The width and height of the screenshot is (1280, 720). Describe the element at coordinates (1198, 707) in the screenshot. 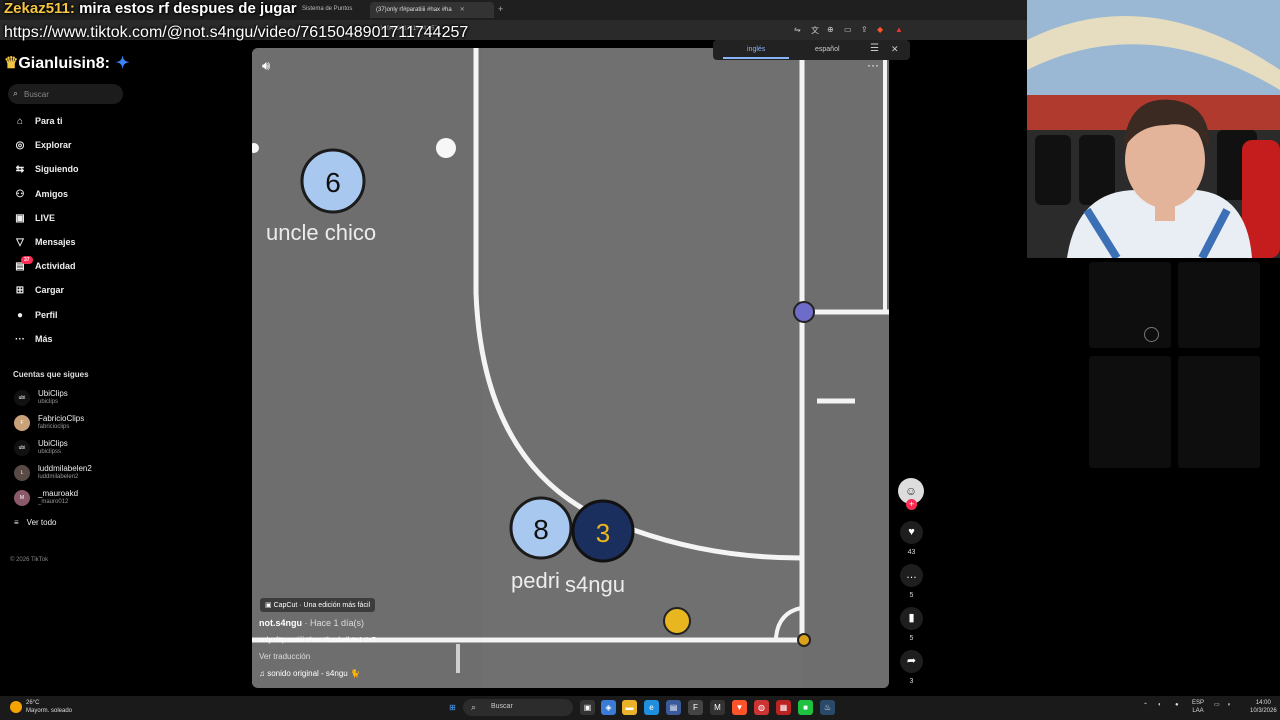

I see `language-indicator: ESP LAA` at that location.